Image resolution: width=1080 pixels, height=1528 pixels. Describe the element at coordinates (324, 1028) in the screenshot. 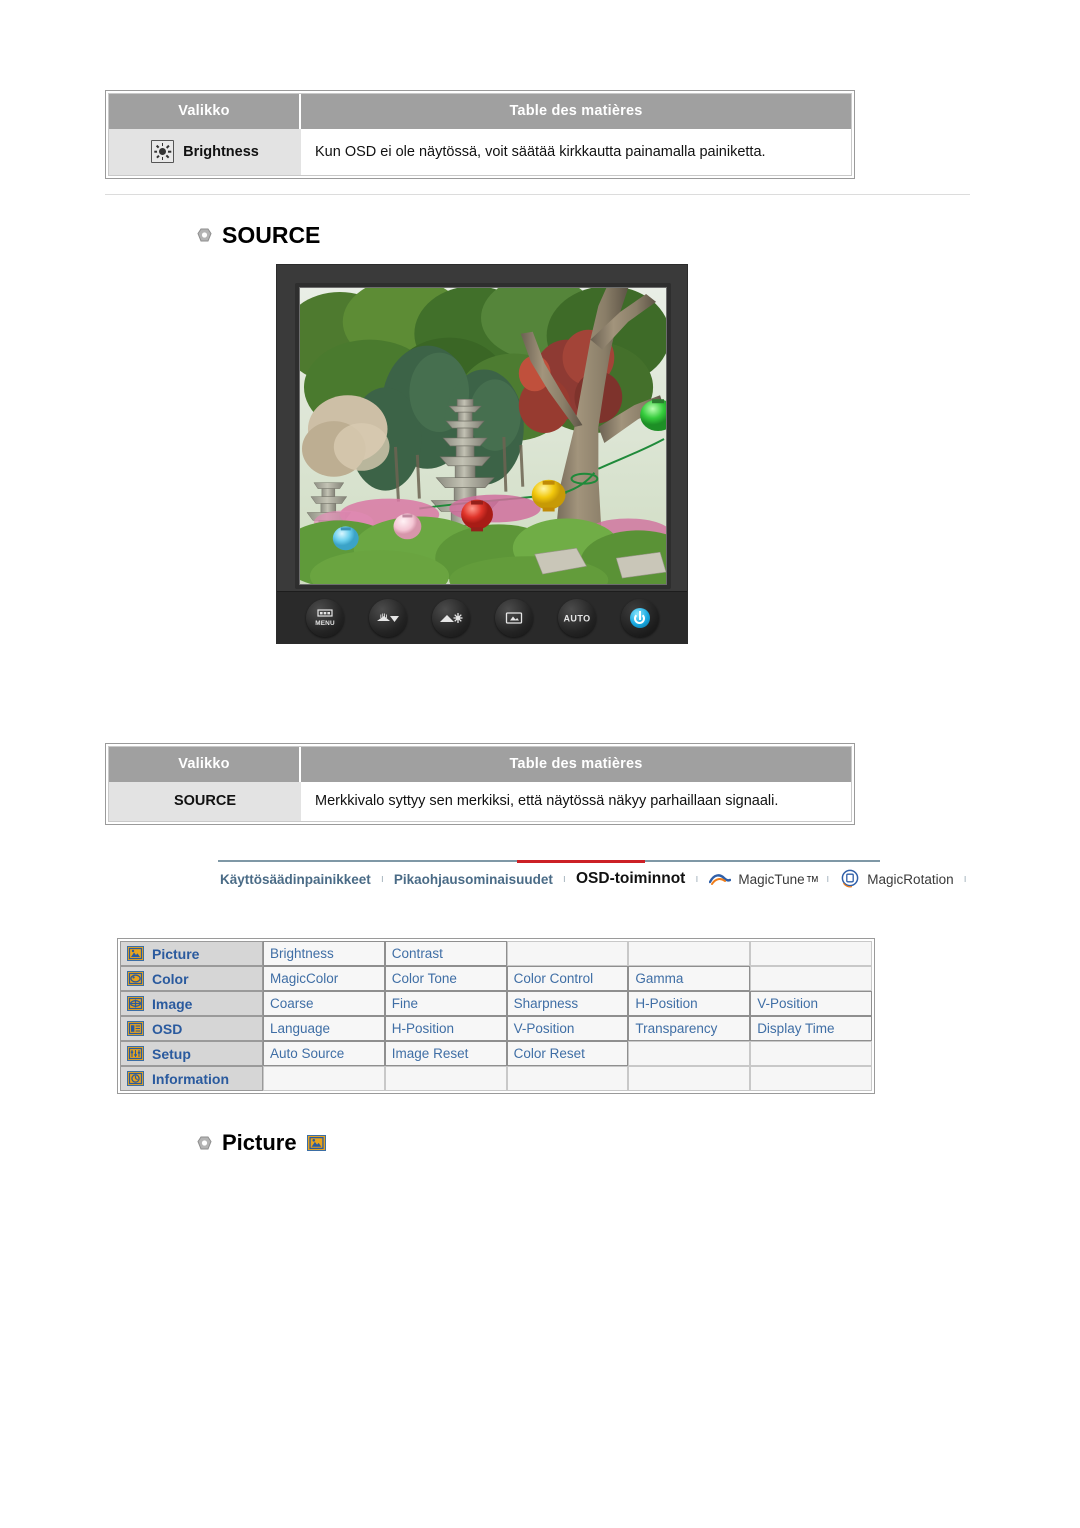

I see `osd-item: Language` at that location.